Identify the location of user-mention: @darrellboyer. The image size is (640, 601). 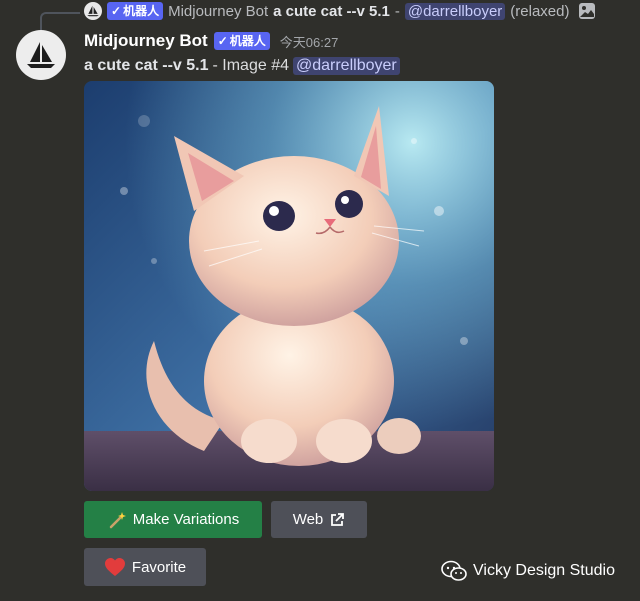
(346, 66).